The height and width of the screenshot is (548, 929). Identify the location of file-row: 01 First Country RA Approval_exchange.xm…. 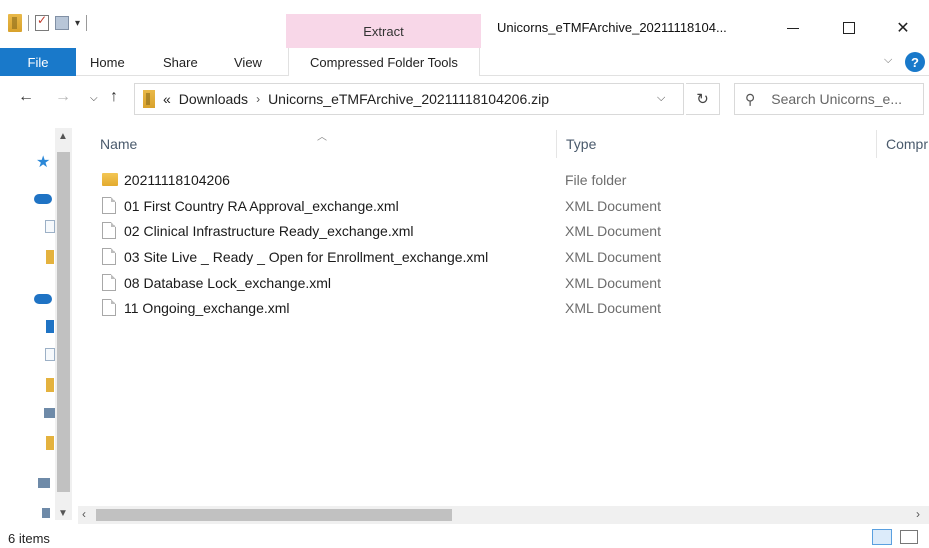
(503, 206).